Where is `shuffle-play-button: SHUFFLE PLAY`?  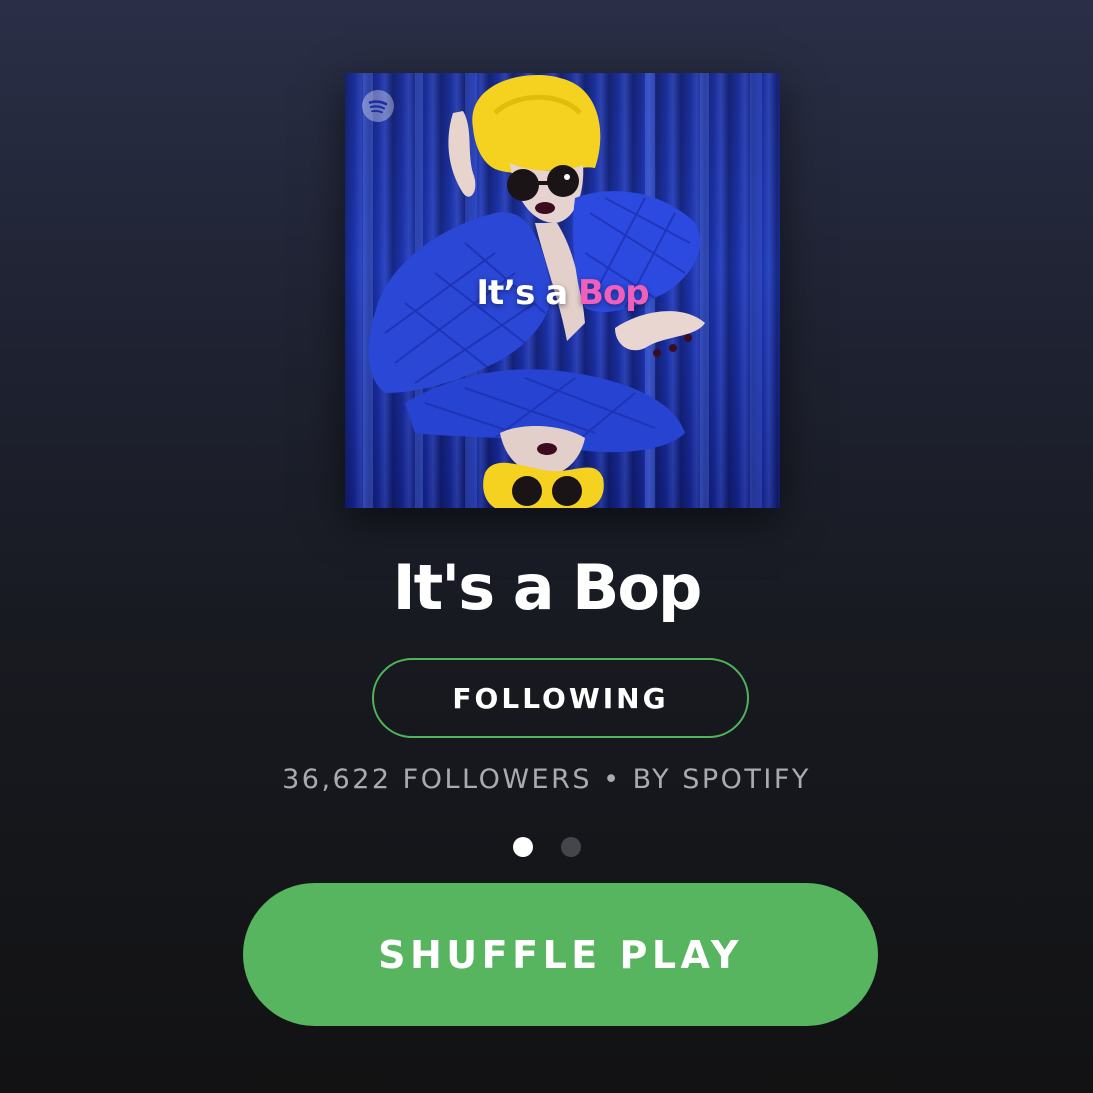 shuffle-play-button: SHUFFLE PLAY is located at coordinates (560, 954).